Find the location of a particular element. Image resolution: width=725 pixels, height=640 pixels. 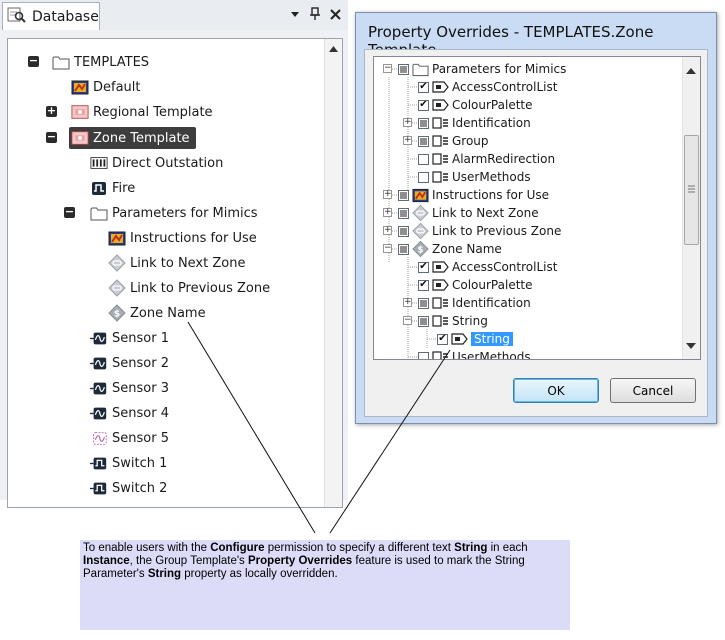

callout-text: , the Group Template's is located at coordinates (188, 561).